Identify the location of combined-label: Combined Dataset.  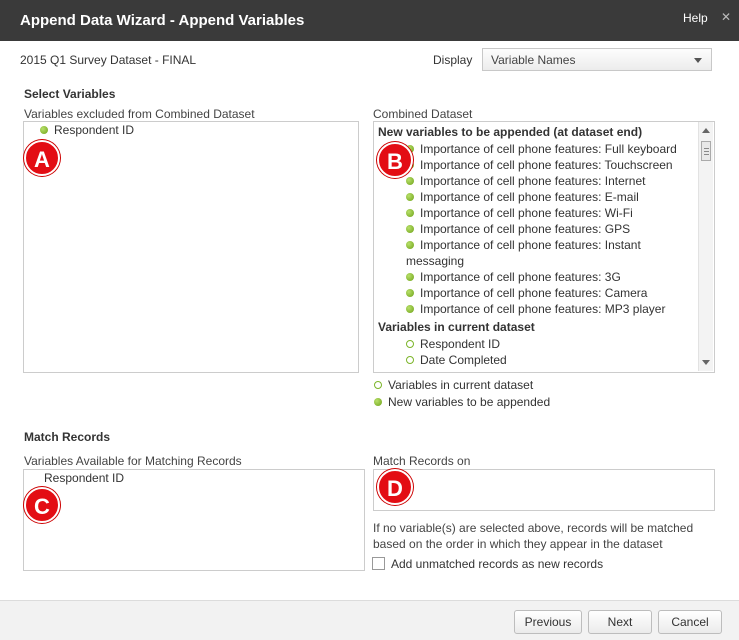
(423, 114).